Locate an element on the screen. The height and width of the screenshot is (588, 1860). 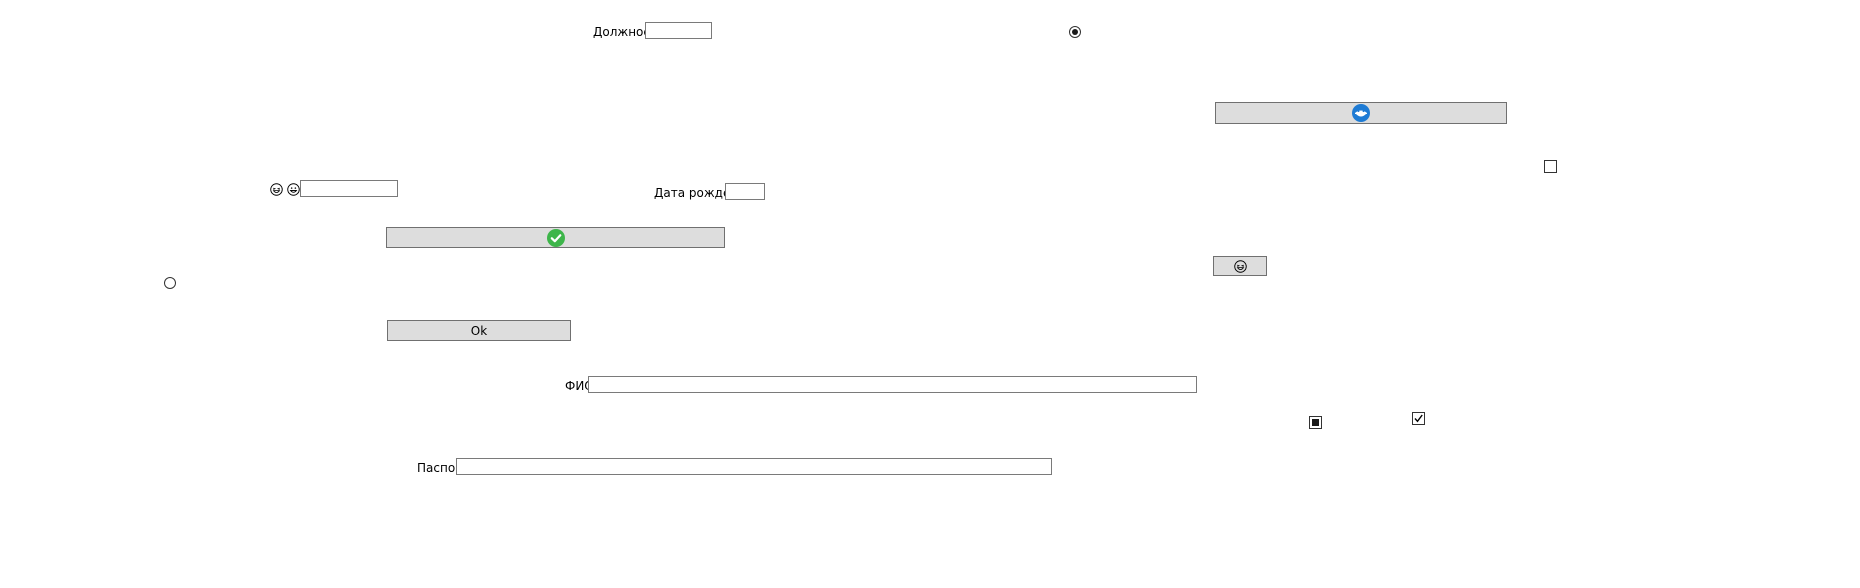
position-input is located at coordinates (678, 30).